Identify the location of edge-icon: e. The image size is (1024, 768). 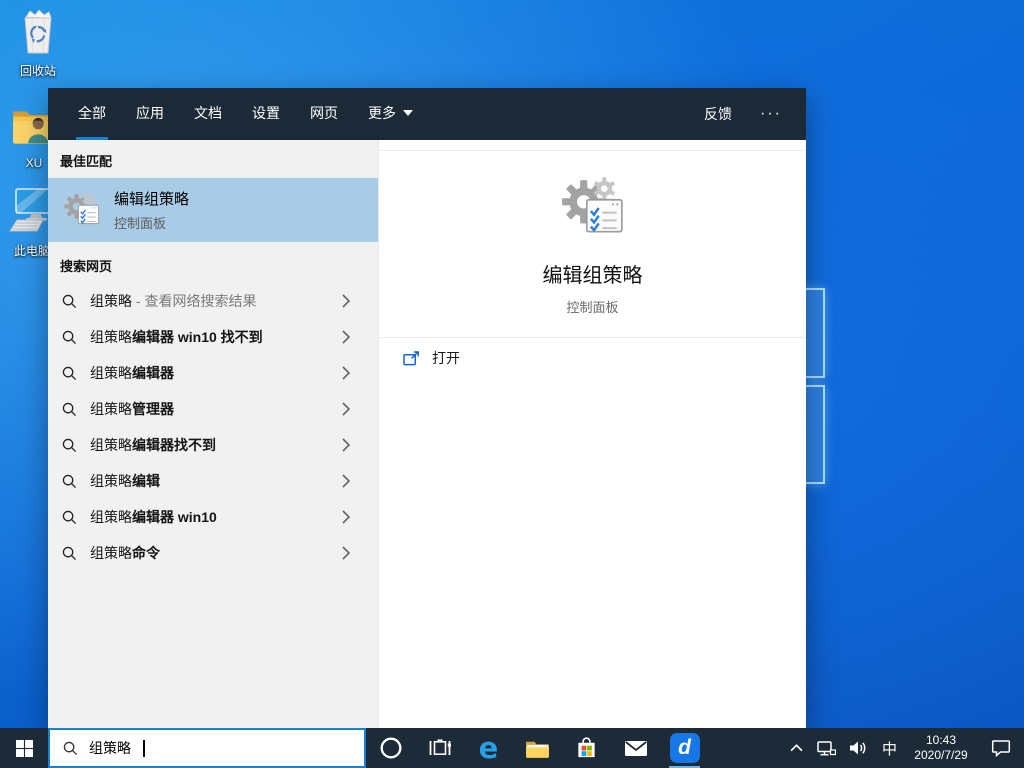
(488, 747).